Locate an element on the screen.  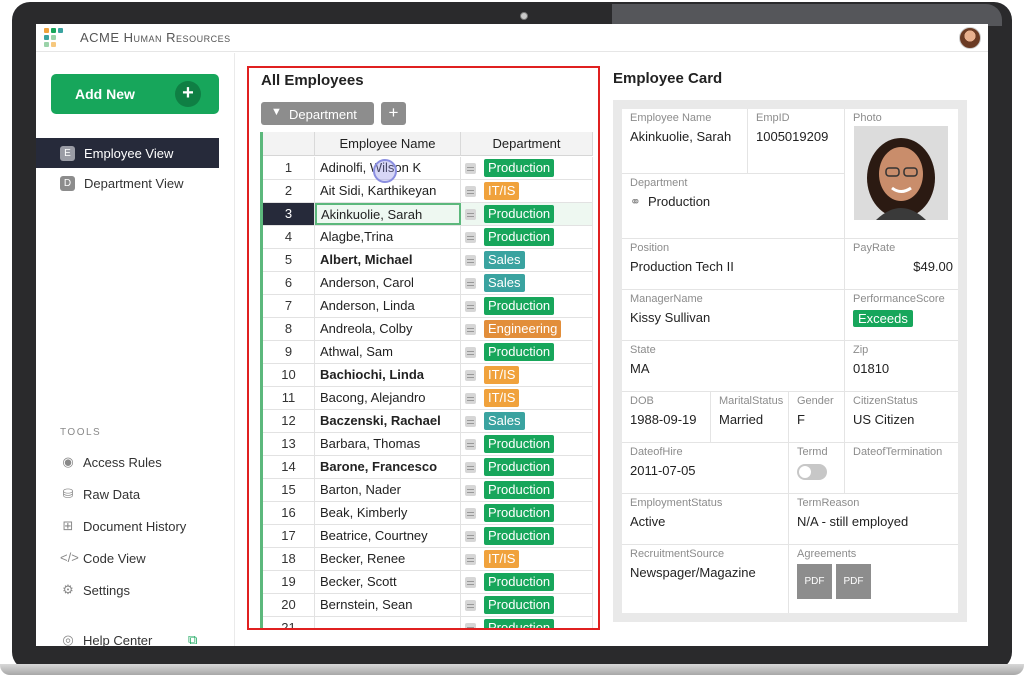
cell-employee-name: Albert, Michael is located at coordinates (388, 260).